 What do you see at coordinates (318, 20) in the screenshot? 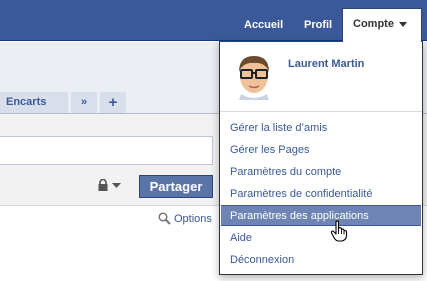
I see `nav-profil-link: Profil` at bounding box center [318, 20].